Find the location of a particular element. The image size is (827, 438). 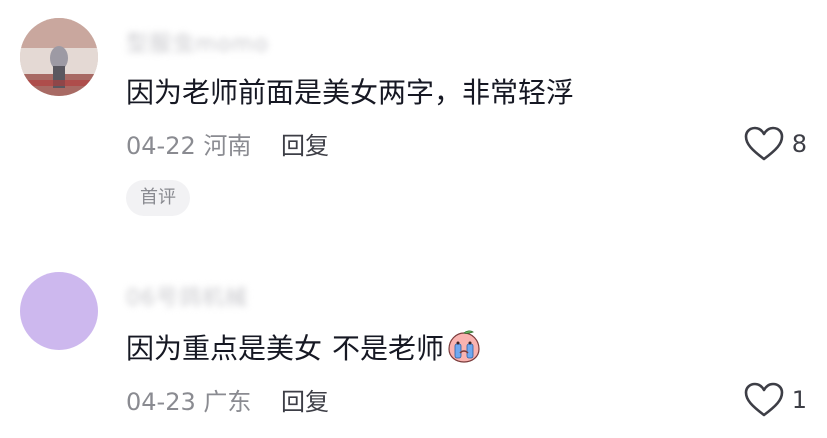

like-count: 1 is located at coordinates (799, 400).